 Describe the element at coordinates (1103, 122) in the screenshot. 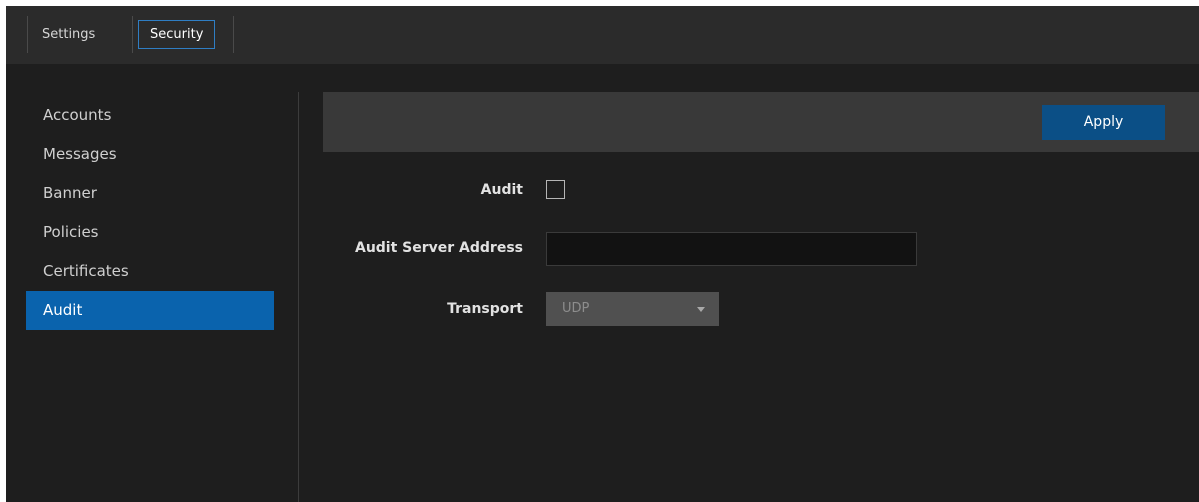

I see `apply-button: Apply` at that location.